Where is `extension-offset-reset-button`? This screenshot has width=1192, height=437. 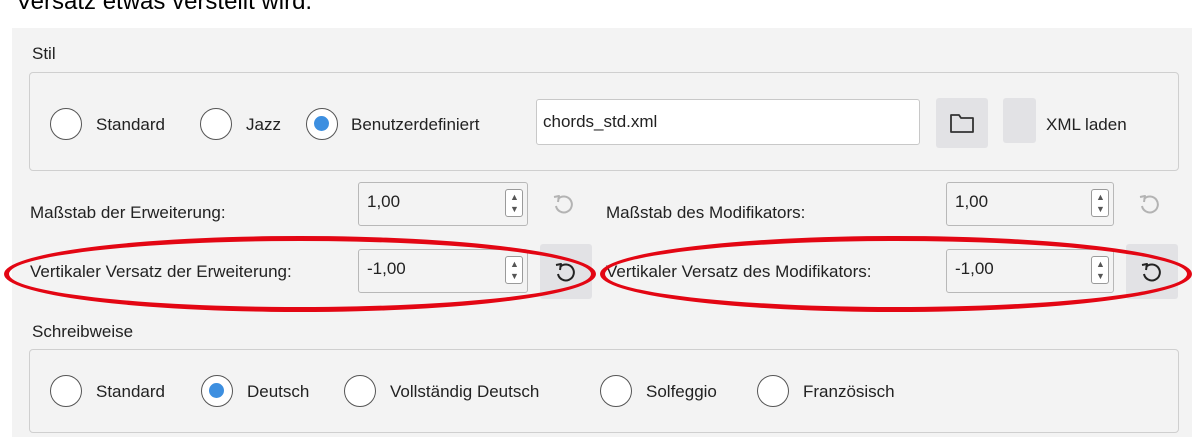 extension-offset-reset-button is located at coordinates (566, 271).